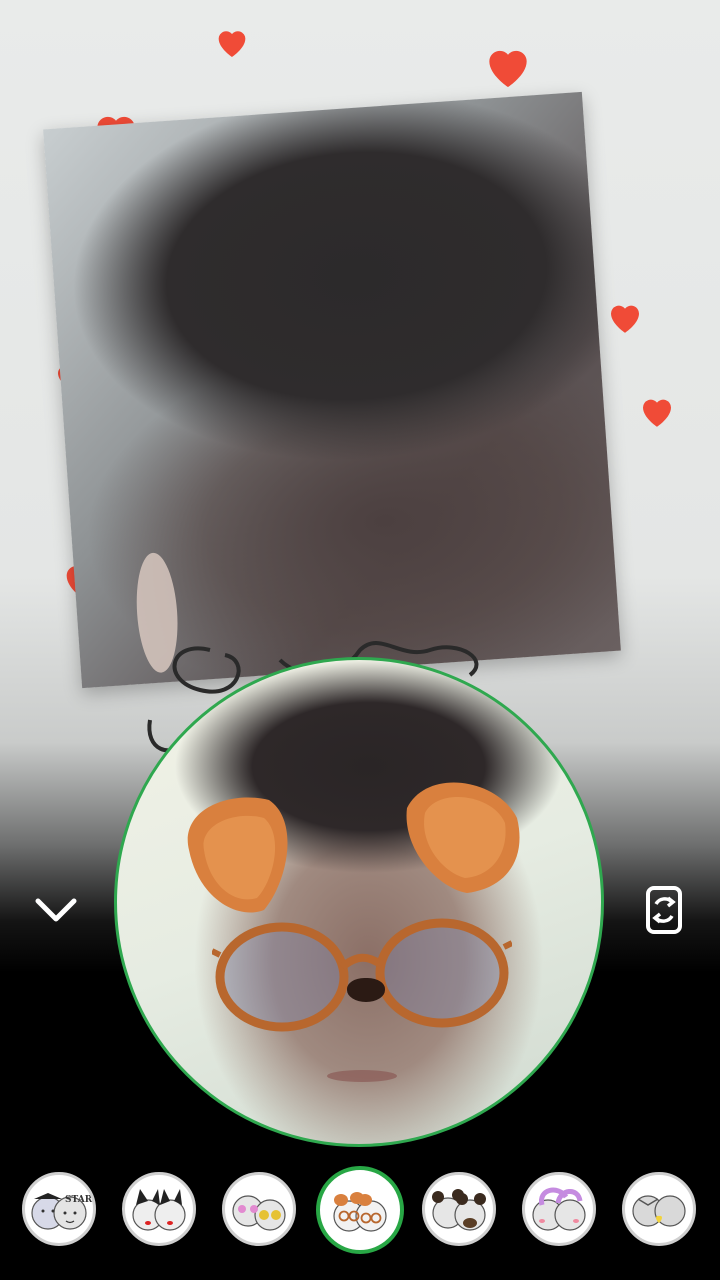 This screenshot has width=720, height=1280. I want to click on dog-ear-right, so click(463, 837).